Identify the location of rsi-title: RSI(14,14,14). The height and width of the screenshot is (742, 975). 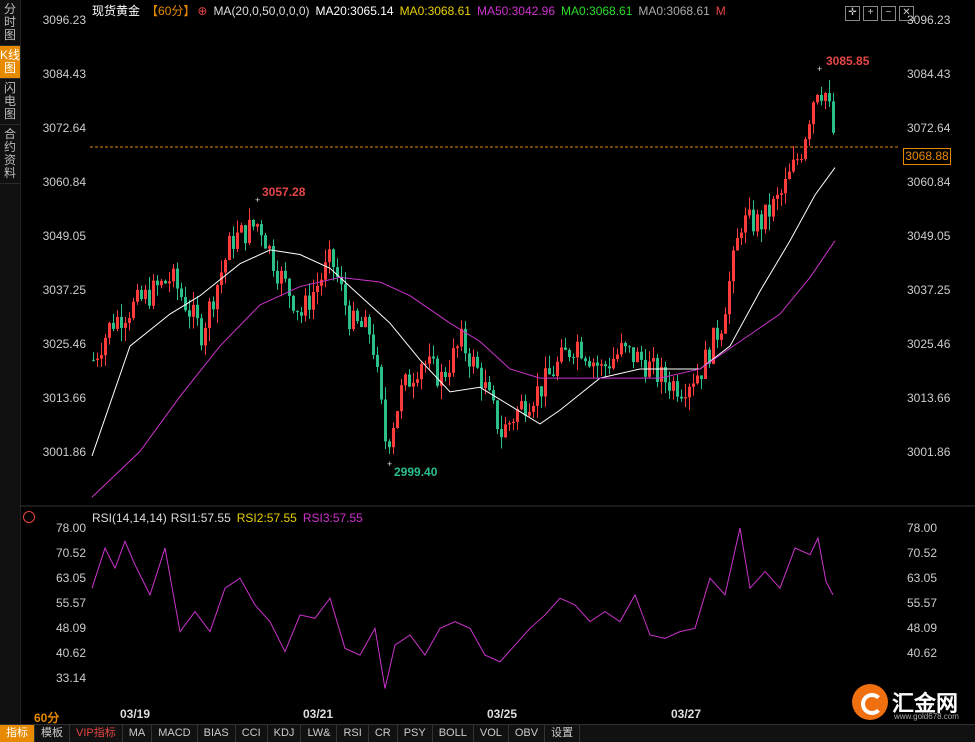
(129, 518).